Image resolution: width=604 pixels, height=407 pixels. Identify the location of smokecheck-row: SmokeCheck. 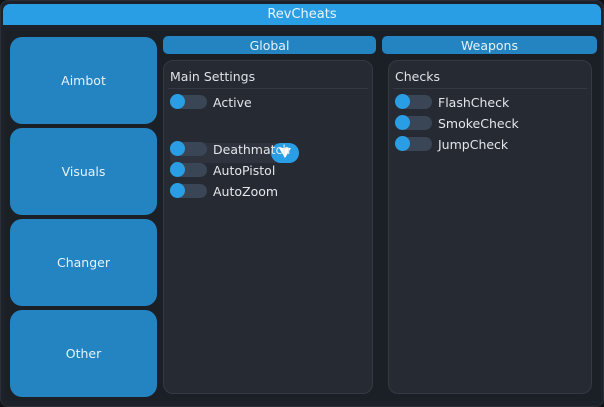
(457, 123).